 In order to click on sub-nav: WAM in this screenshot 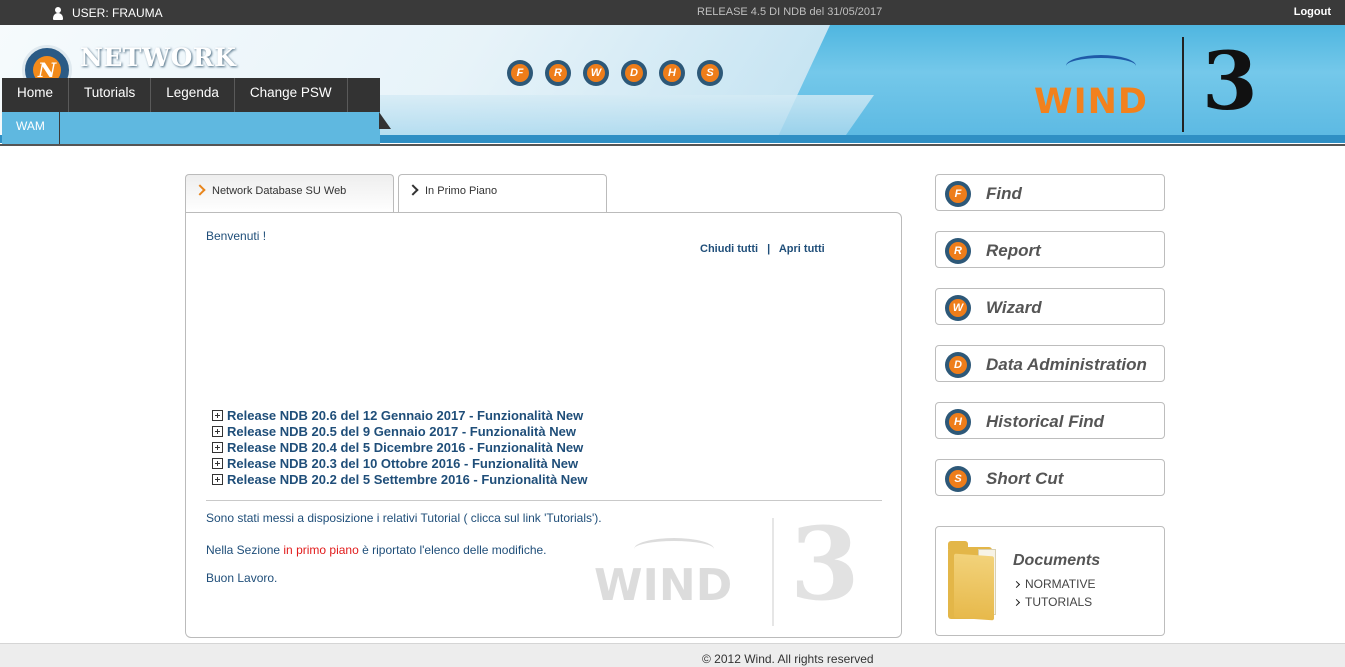, I will do `click(191, 128)`.